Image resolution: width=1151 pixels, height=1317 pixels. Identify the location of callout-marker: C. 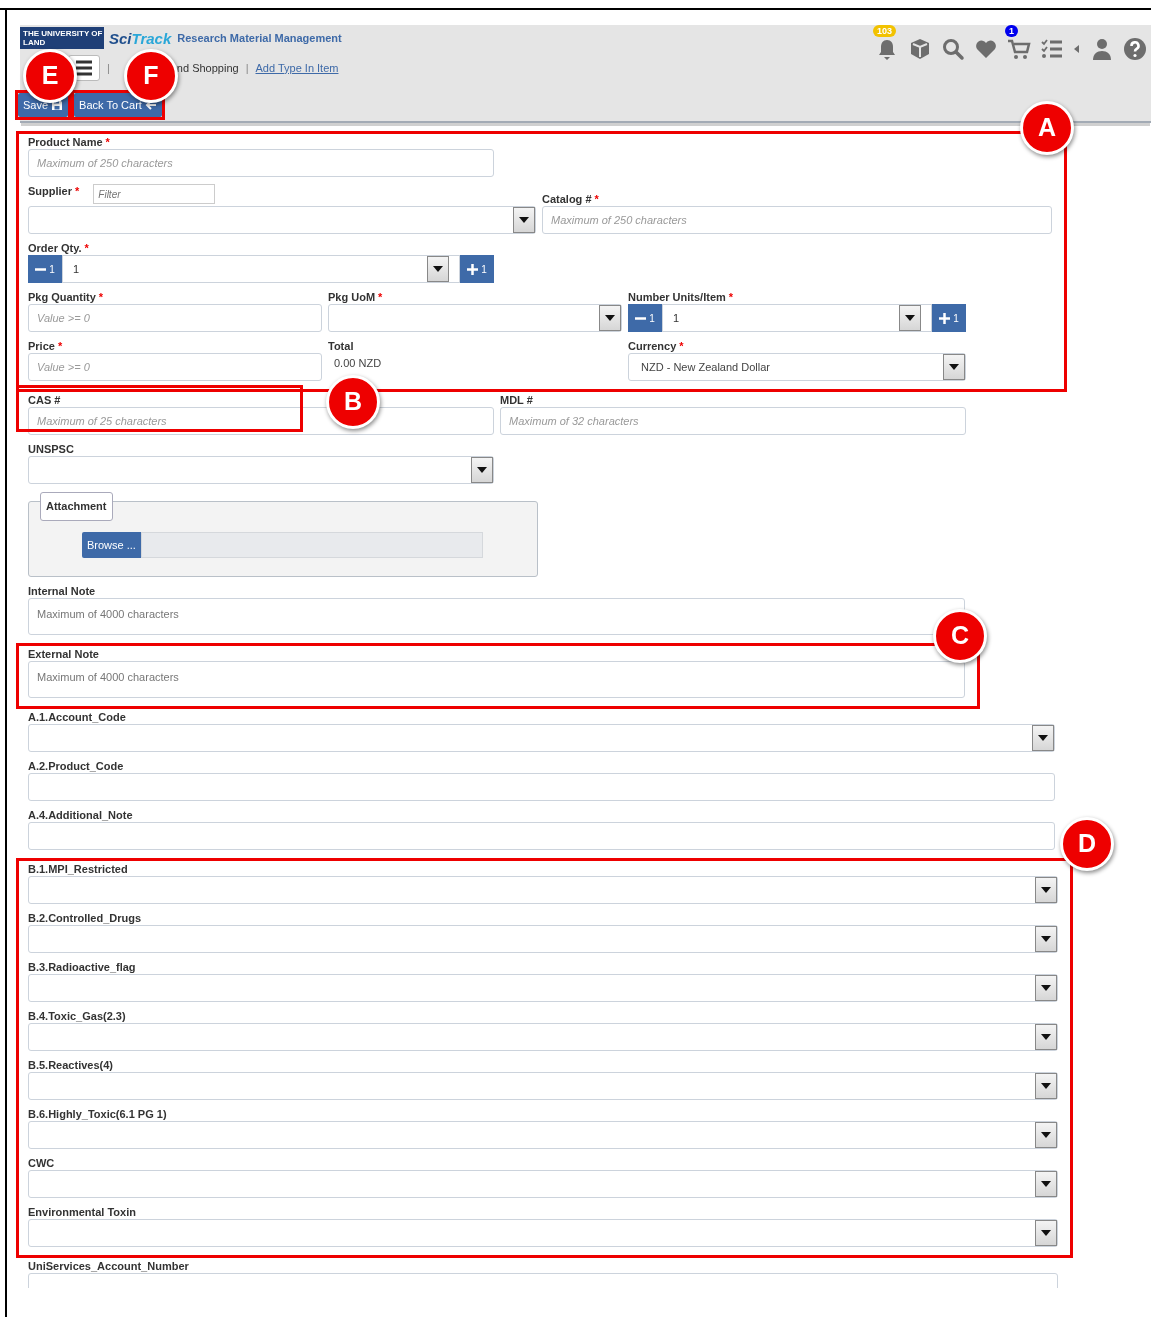
(960, 636).